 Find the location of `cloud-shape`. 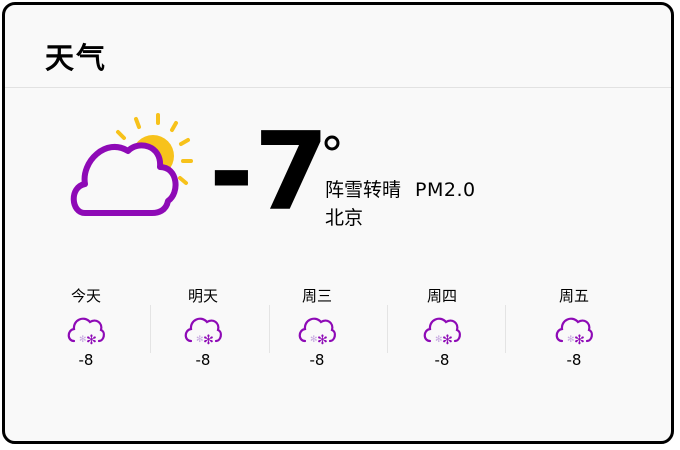

cloud-shape is located at coordinates (124, 179).